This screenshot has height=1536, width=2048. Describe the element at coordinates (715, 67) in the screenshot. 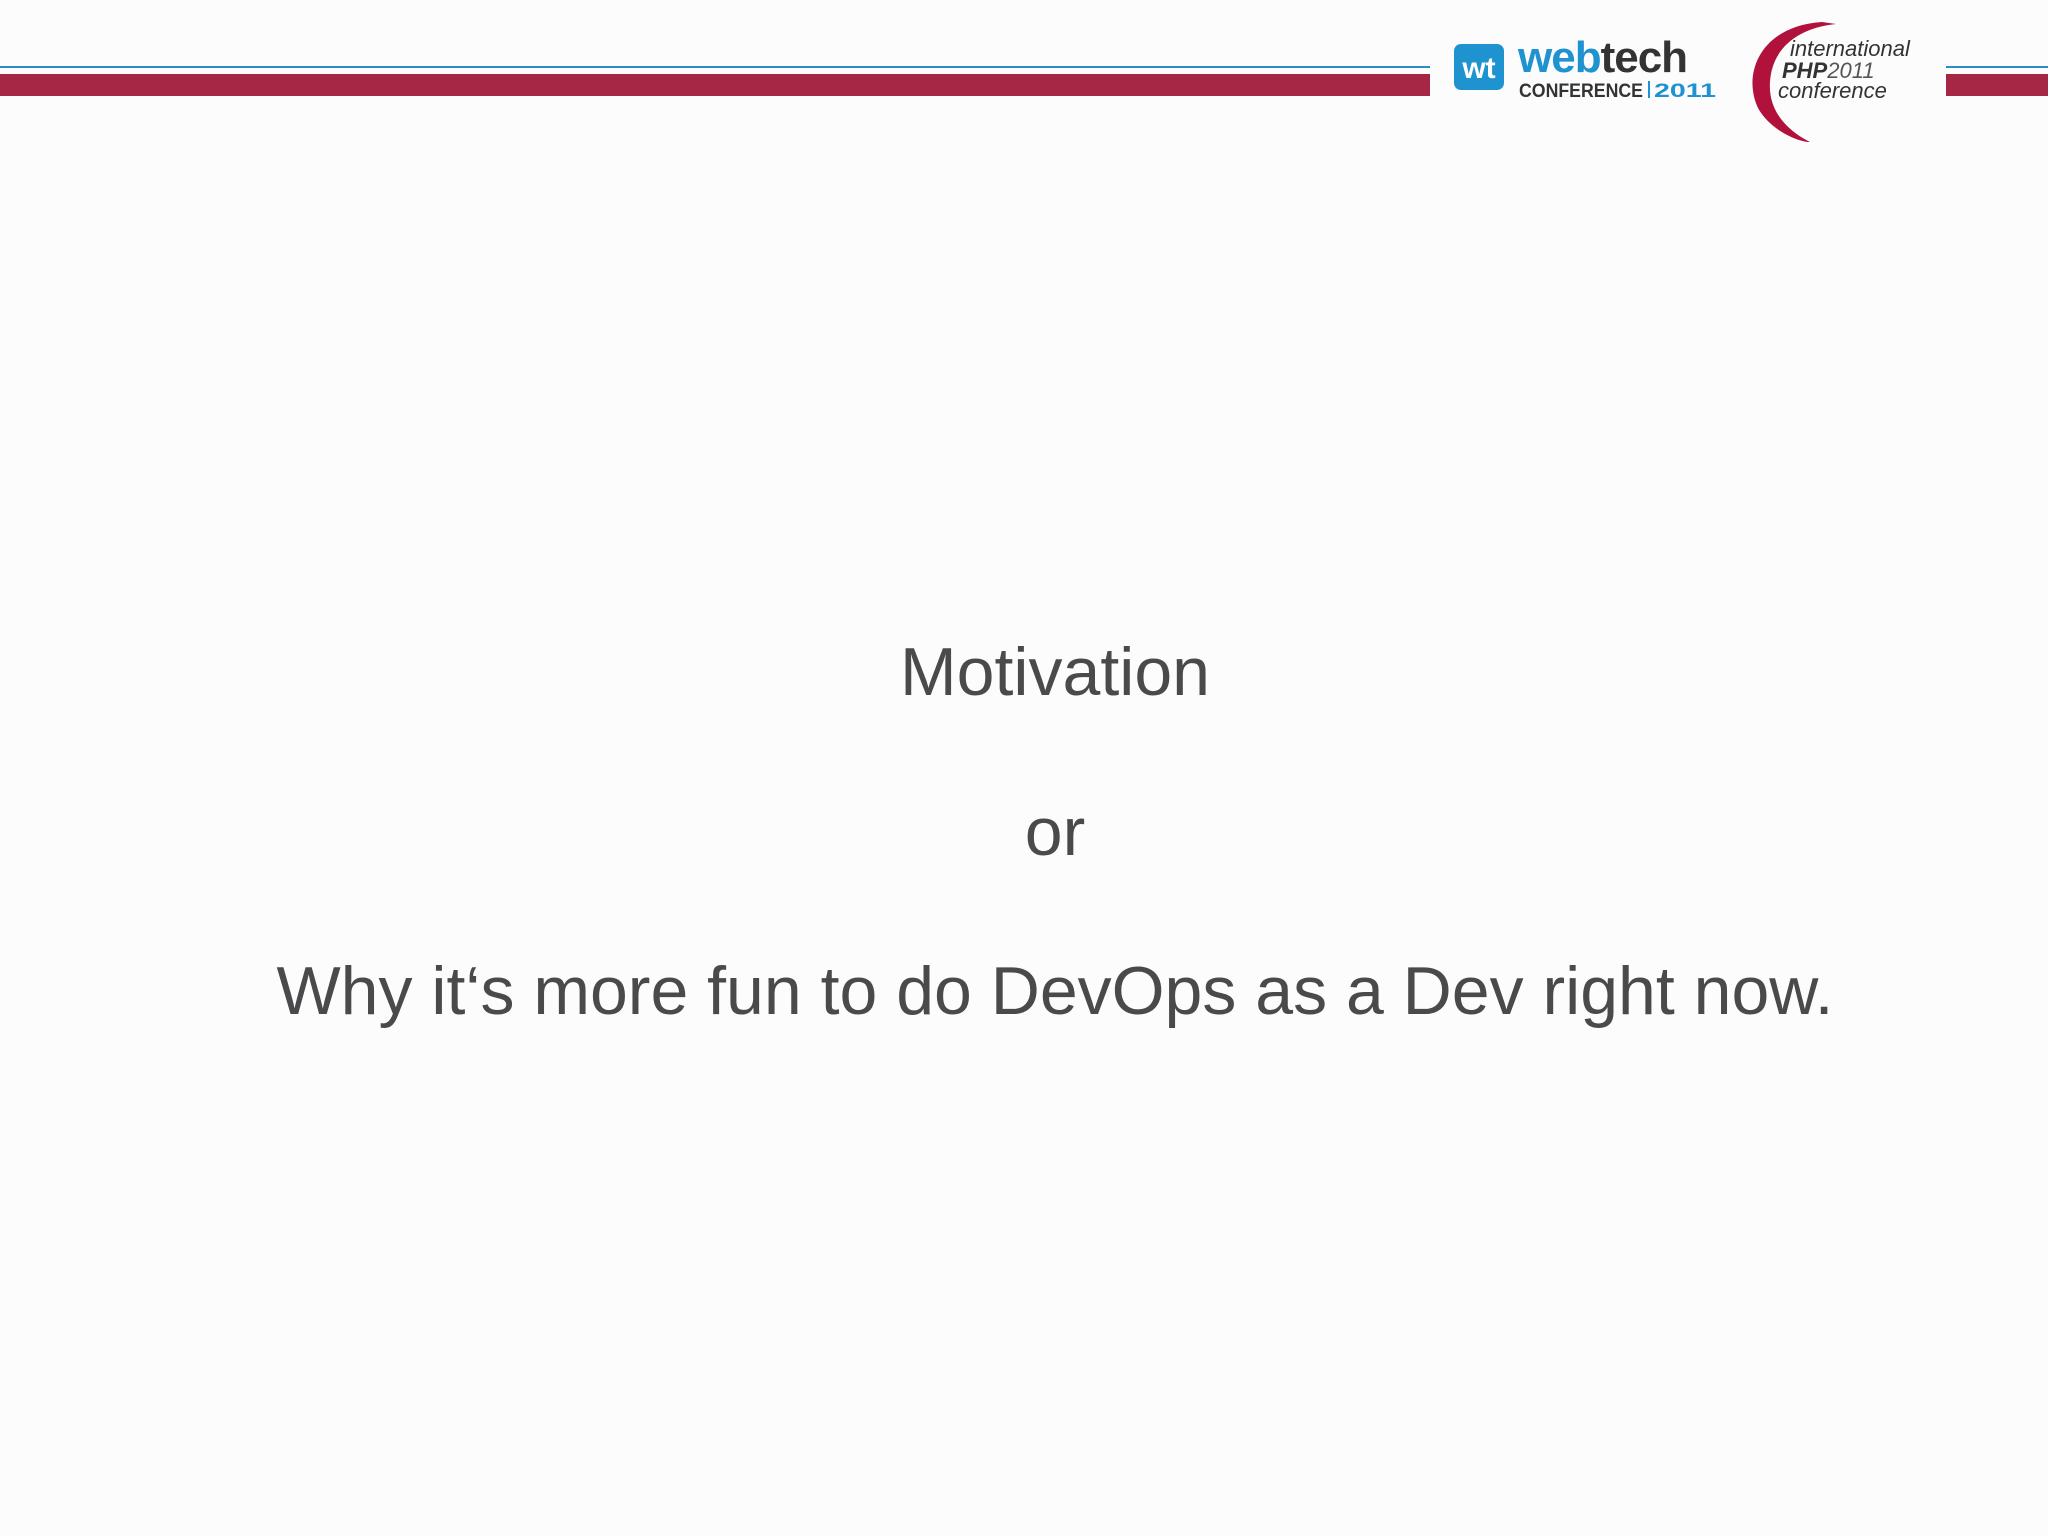

I see `header-stripe-blue-left` at that location.